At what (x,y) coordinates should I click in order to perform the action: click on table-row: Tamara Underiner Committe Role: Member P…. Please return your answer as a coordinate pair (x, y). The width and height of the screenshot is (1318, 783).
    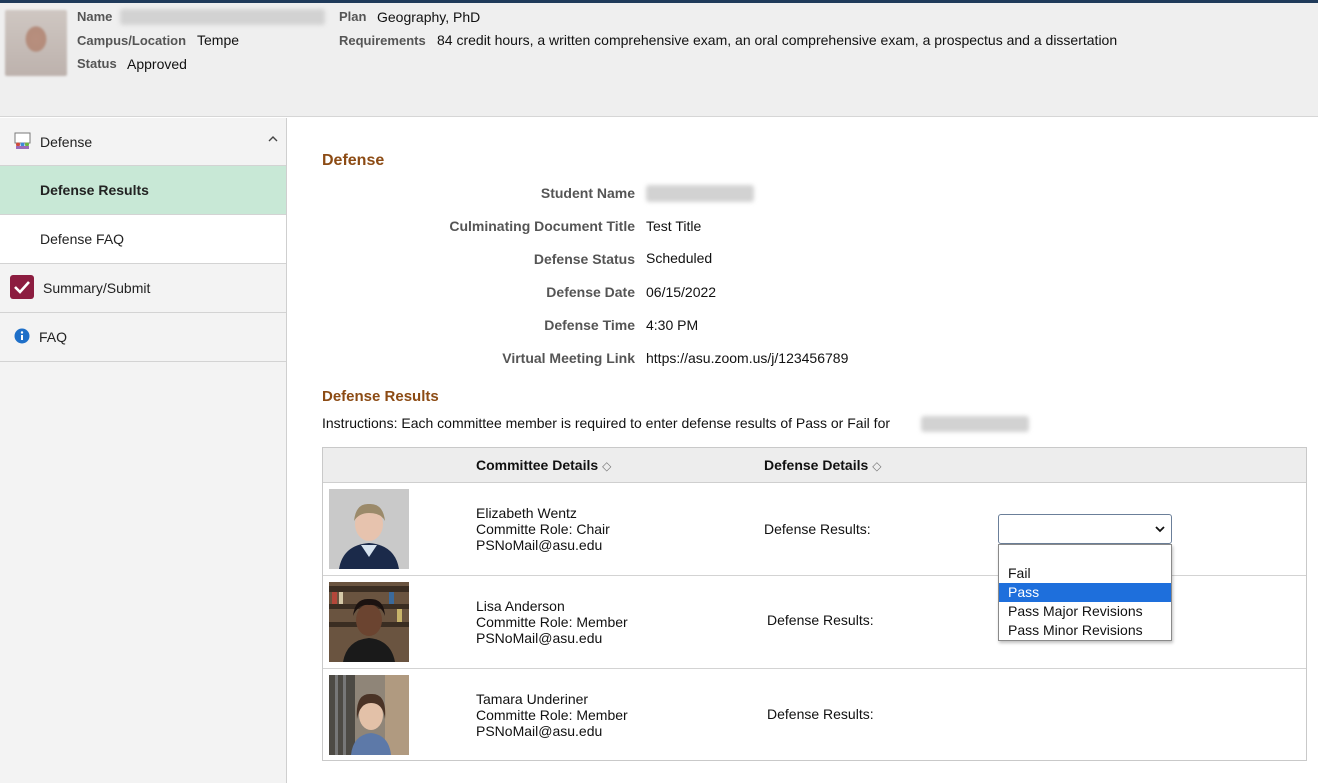
    Looking at the image, I should click on (814, 715).